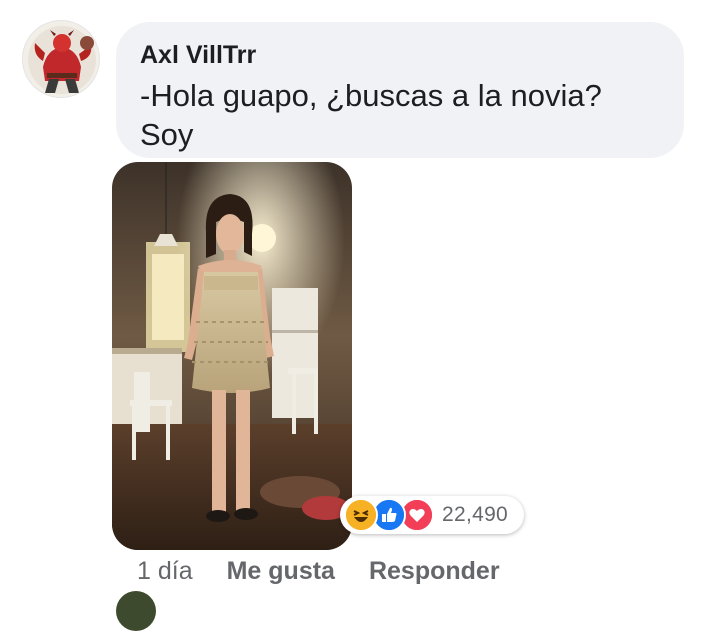 The height and width of the screenshot is (631, 728). What do you see at coordinates (475, 514) in the screenshot?
I see `reaction-count: 22,490` at bounding box center [475, 514].